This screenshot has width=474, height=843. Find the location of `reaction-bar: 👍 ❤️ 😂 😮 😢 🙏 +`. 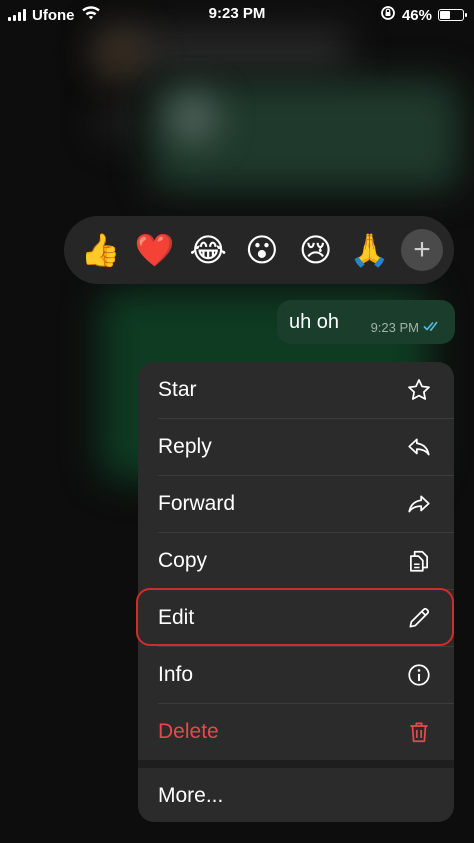

reaction-bar: 👍 ❤️ 😂 😮 😢 🙏 + is located at coordinates (259, 250).